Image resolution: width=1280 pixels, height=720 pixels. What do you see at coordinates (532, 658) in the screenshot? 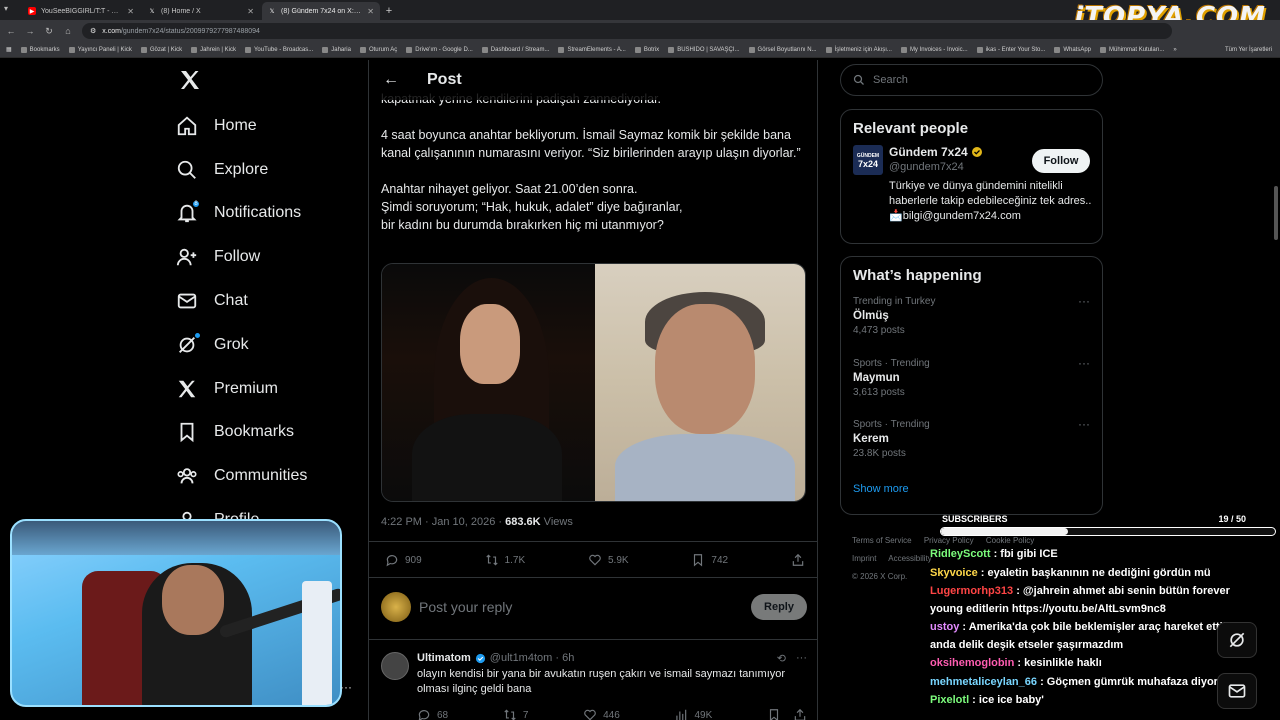
I see `reply-author-handle: @ult1m4tom · 6h` at bounding box center [532, 658].